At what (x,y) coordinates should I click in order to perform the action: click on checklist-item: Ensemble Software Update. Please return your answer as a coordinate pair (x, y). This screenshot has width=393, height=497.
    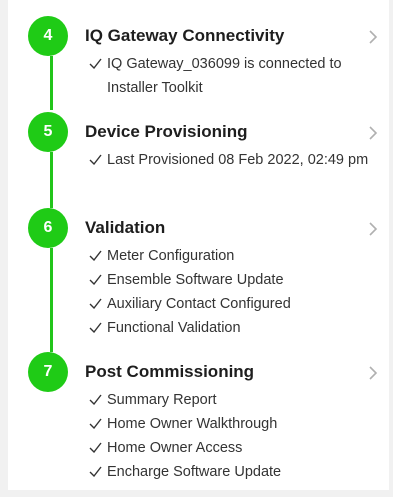
    Looking at the image, I should click on (234, 280).